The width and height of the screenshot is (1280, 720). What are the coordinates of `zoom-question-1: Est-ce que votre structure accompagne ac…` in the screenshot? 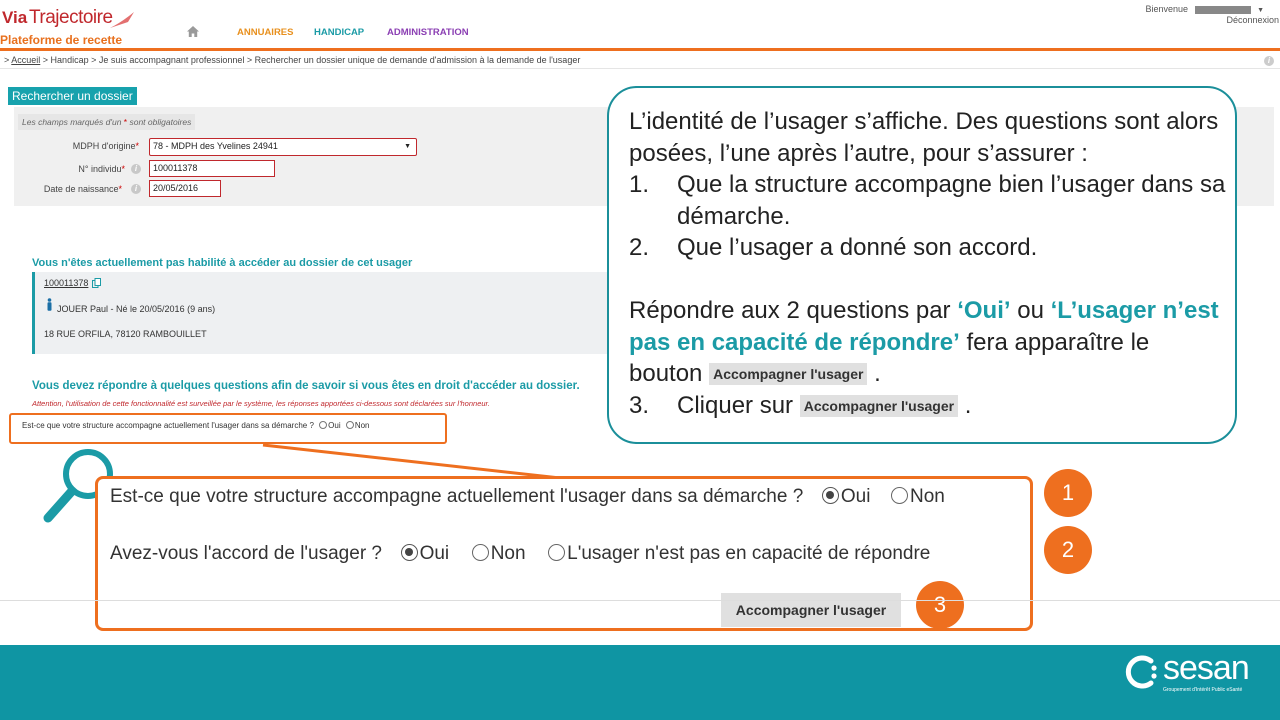 It's located at (527, 497).